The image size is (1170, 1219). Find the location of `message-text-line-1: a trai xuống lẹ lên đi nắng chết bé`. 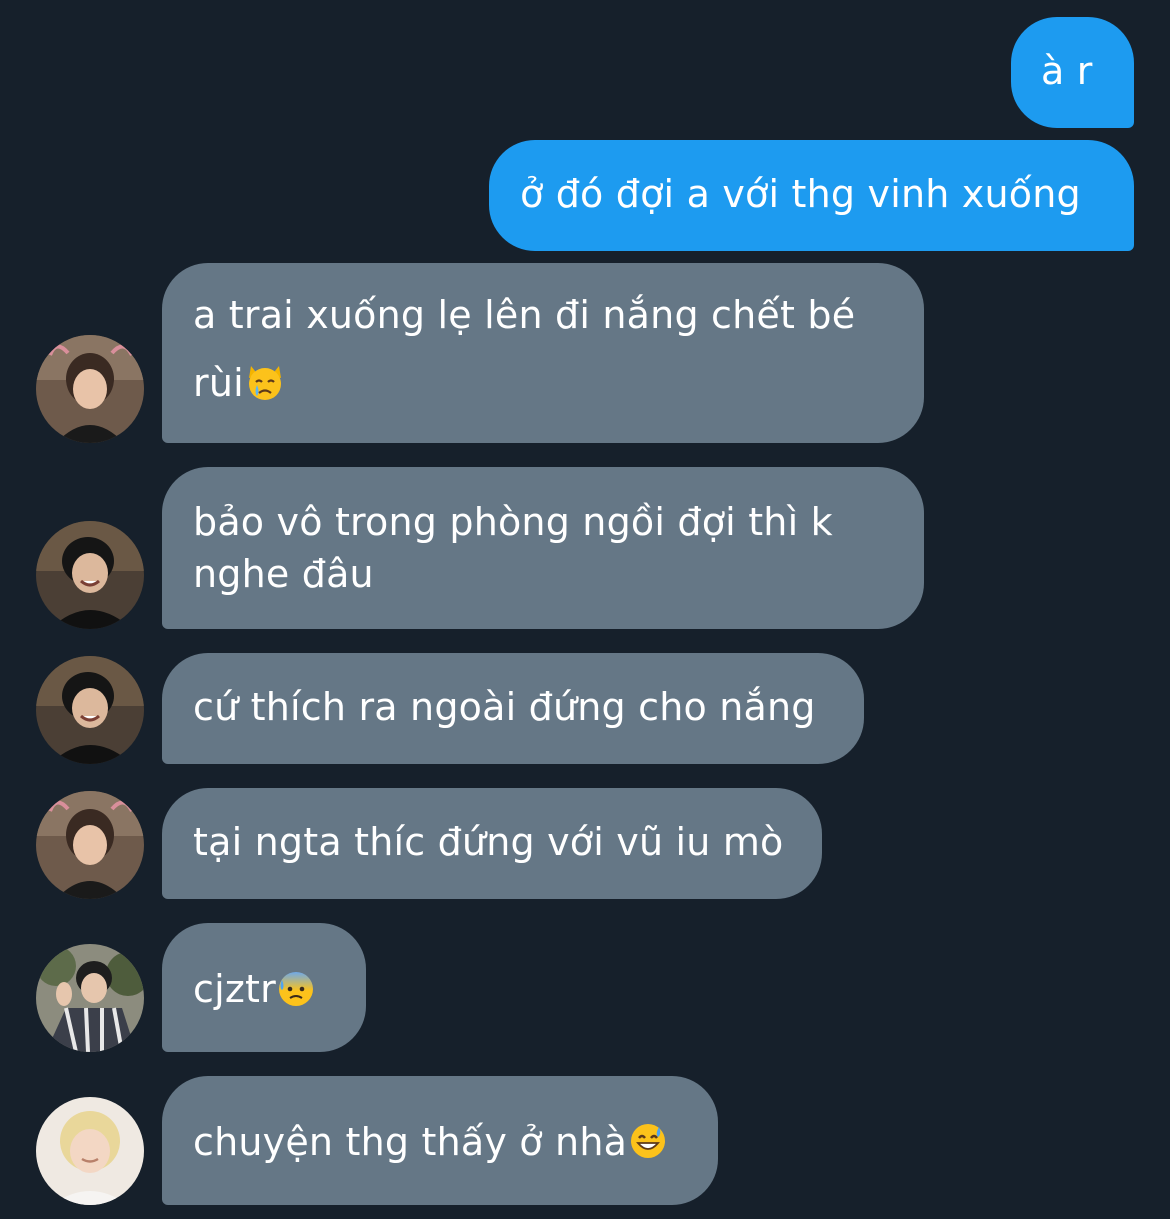

message-text-line-1: a trai xuống lẹ lên đi nắng chết bé is located at coordinates (524, 315).